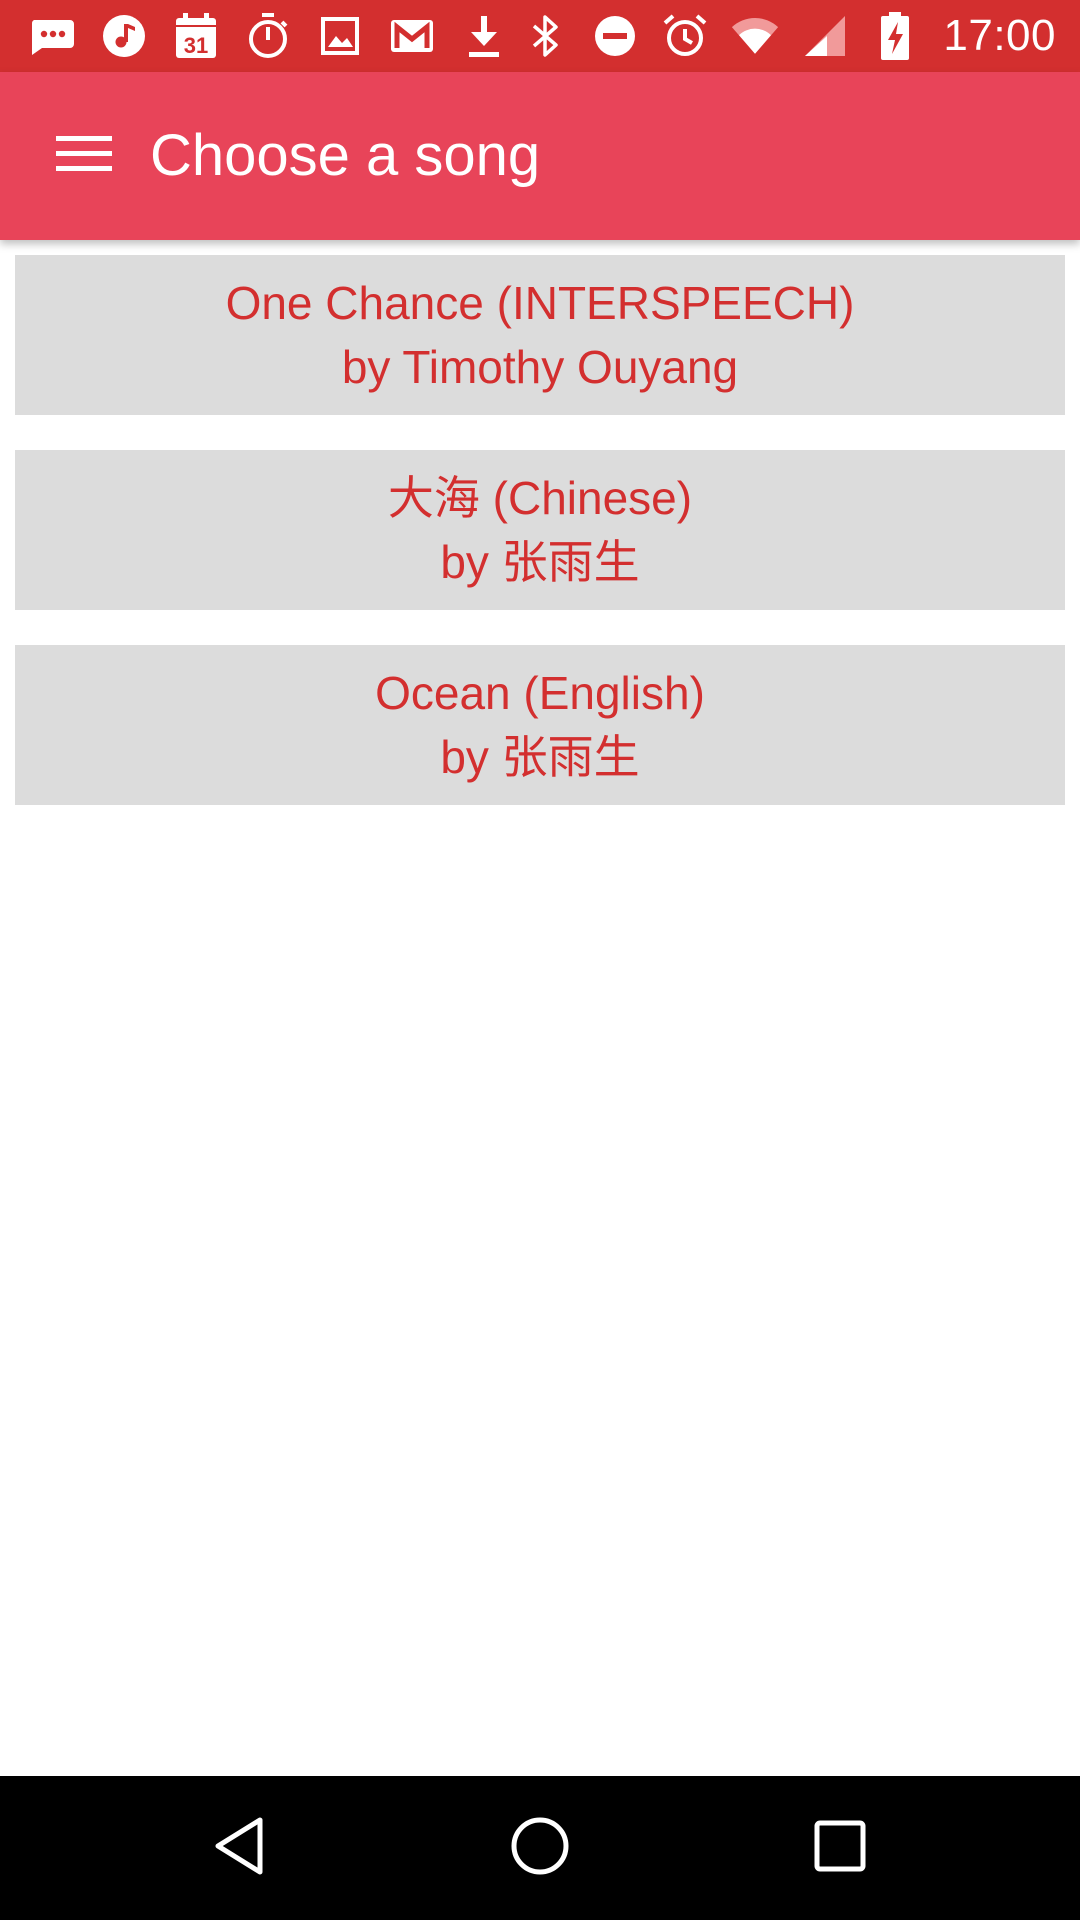  Describe the element at coordinates (755, 36) in the screenshot. I see `wifi-icon` at that location.